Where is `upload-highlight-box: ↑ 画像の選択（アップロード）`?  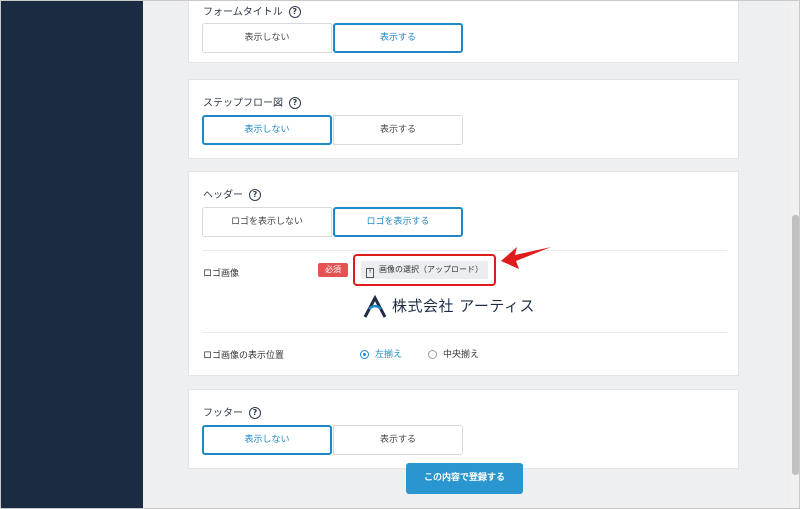 upload-highlight-box: ↑ 画像の選択（アップロード） is located at coordinates (424, 270).